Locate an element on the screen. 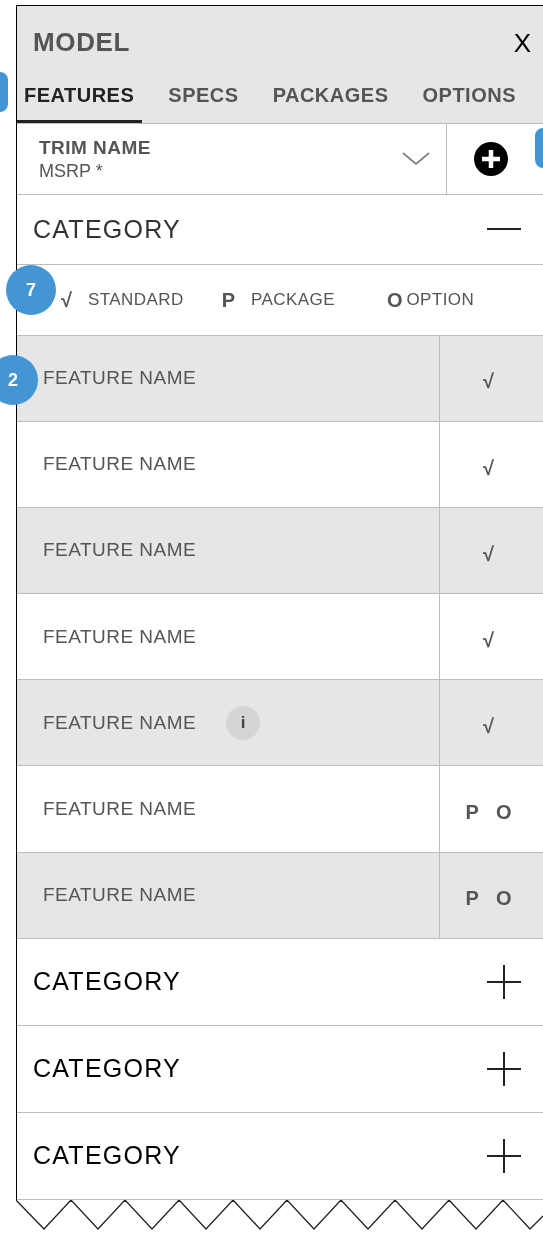  minus-icon is located at coordinates (504, 229).